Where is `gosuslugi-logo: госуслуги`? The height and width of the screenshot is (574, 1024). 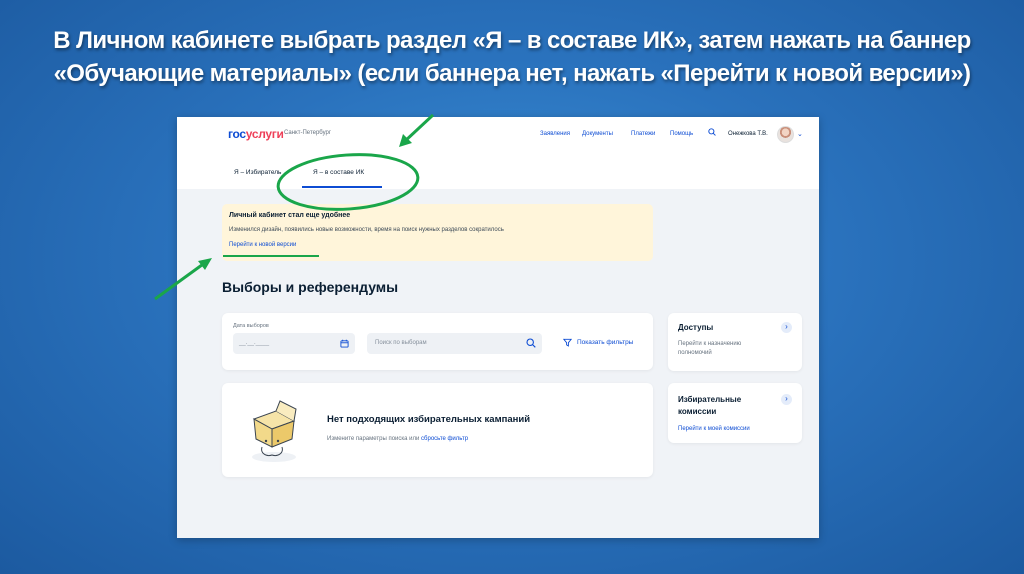
gosuslugi-logo: госуслуги is located at coordinates (256, 134).